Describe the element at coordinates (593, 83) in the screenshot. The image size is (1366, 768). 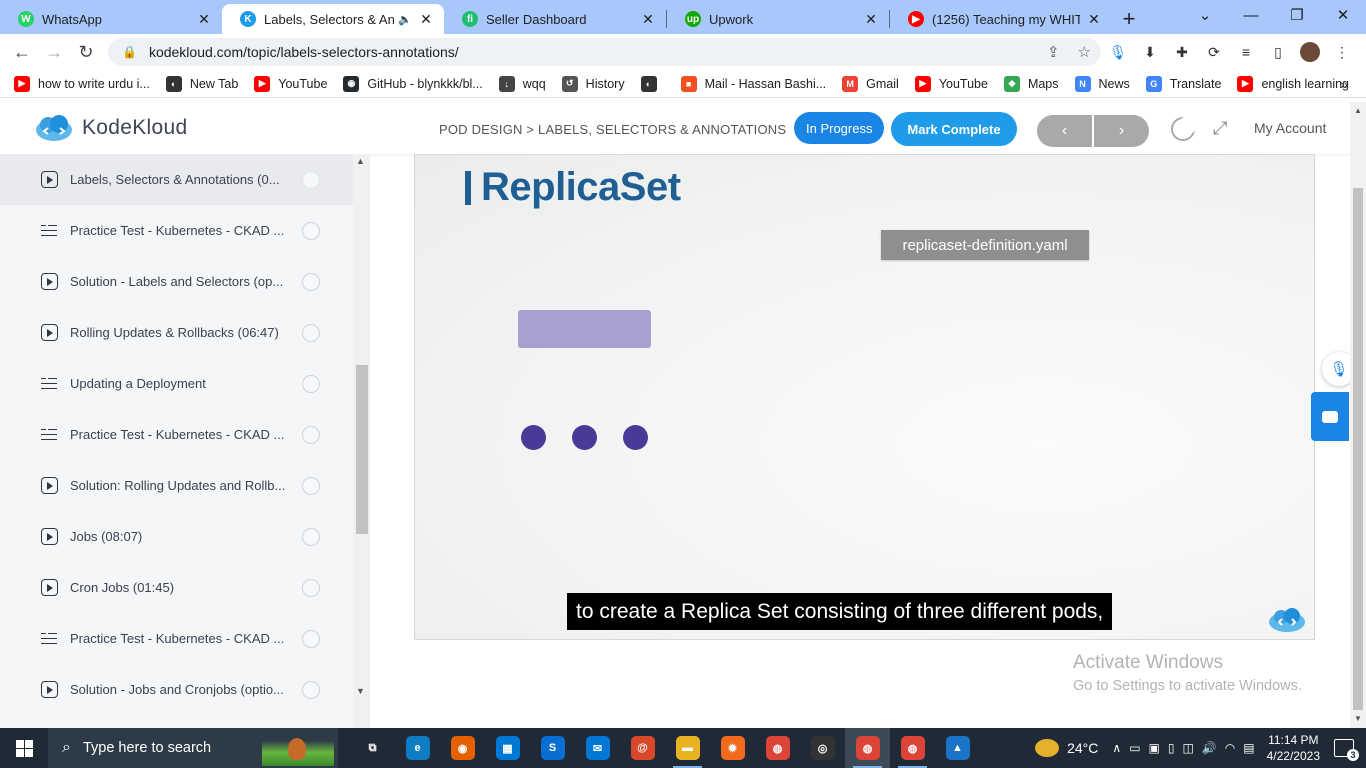
I see `bookmark-item: ↺ History` at that location.